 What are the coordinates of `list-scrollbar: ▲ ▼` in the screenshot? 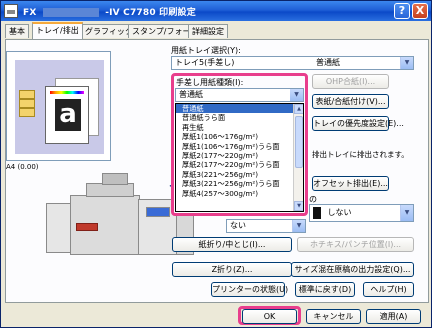 It's located at (298, 157).